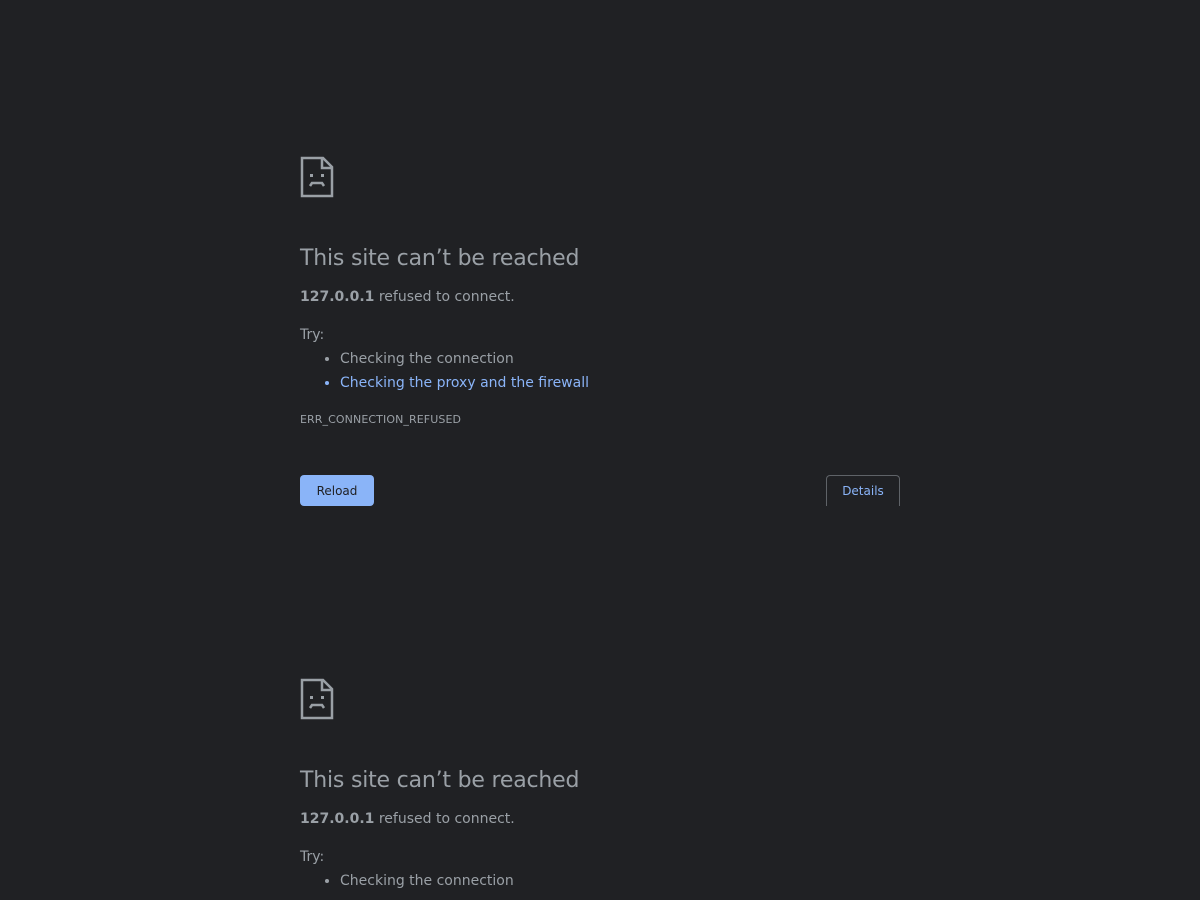  Describe the element at coordinates (337, 490) in the screenshot. I see `reload-button: Reload` at that location.